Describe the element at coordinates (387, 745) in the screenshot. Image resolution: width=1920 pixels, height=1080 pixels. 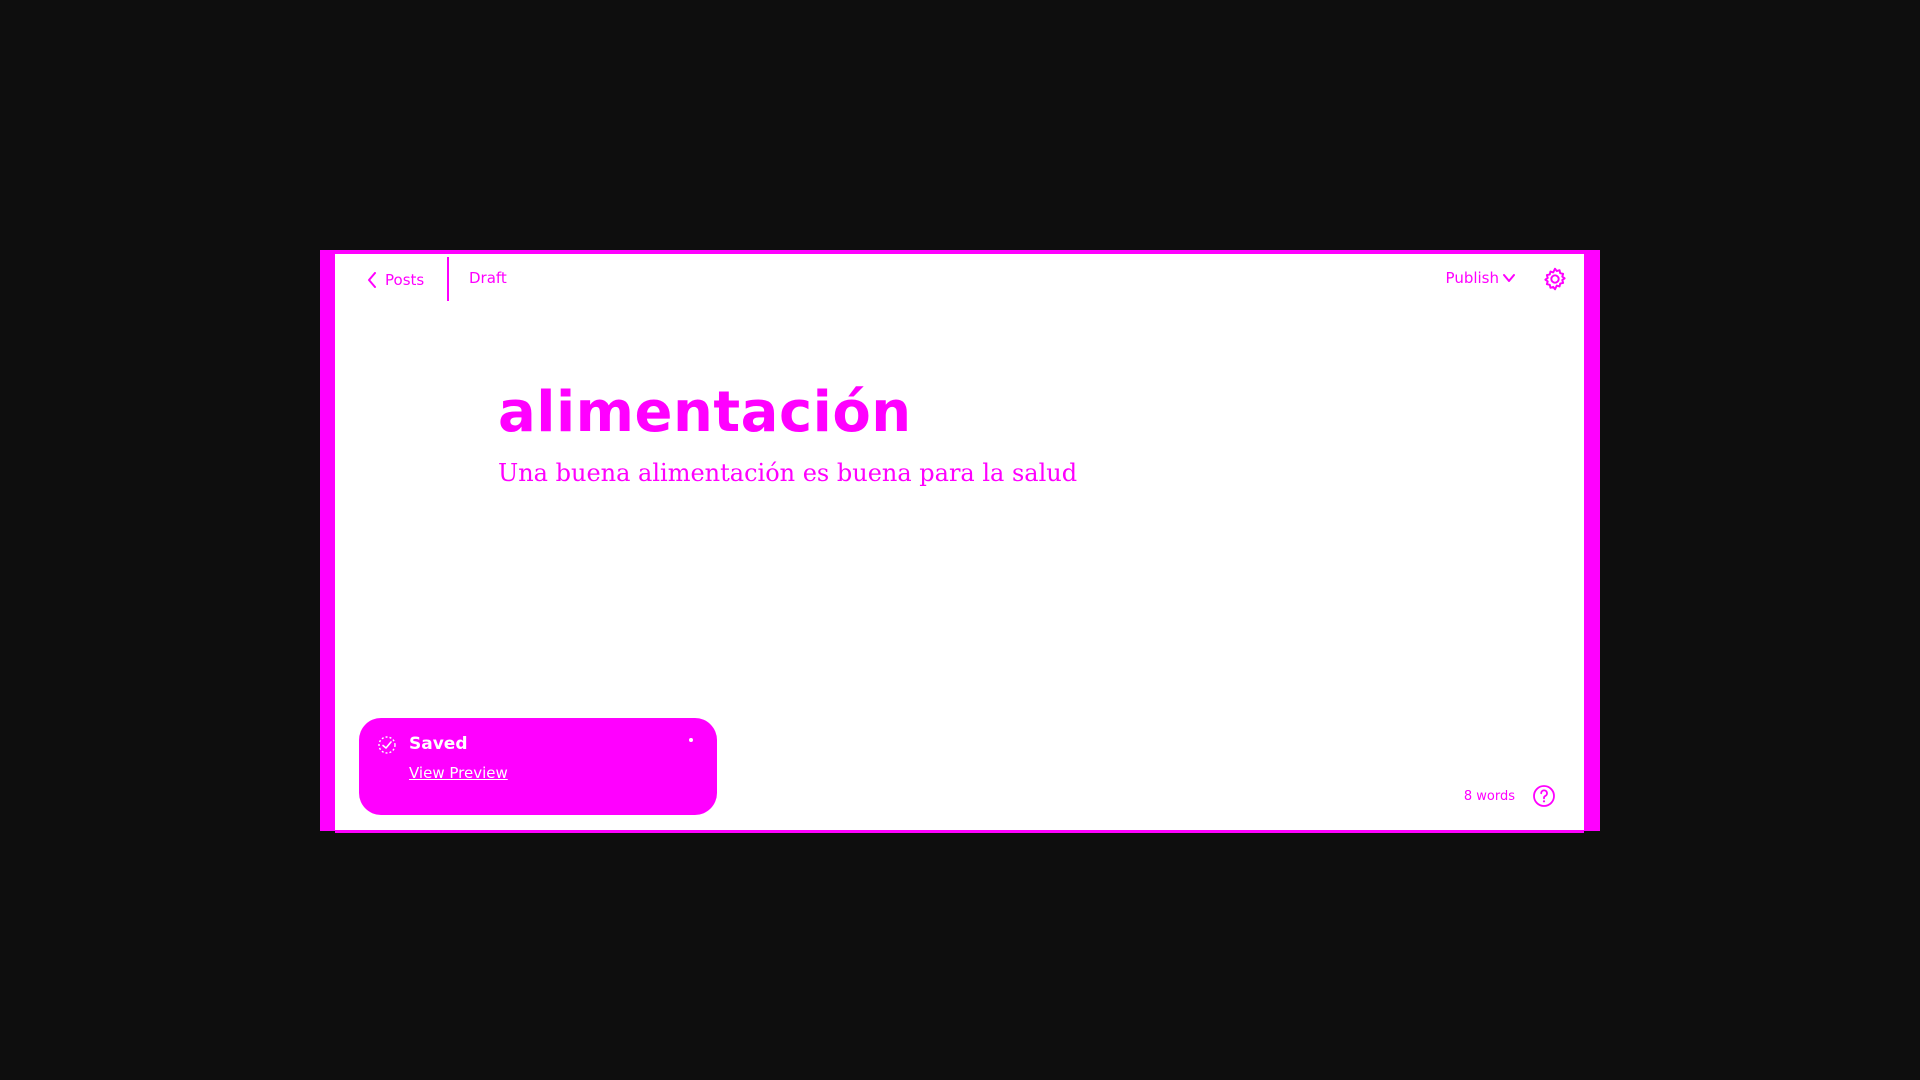
I see `check-icon` at that location.